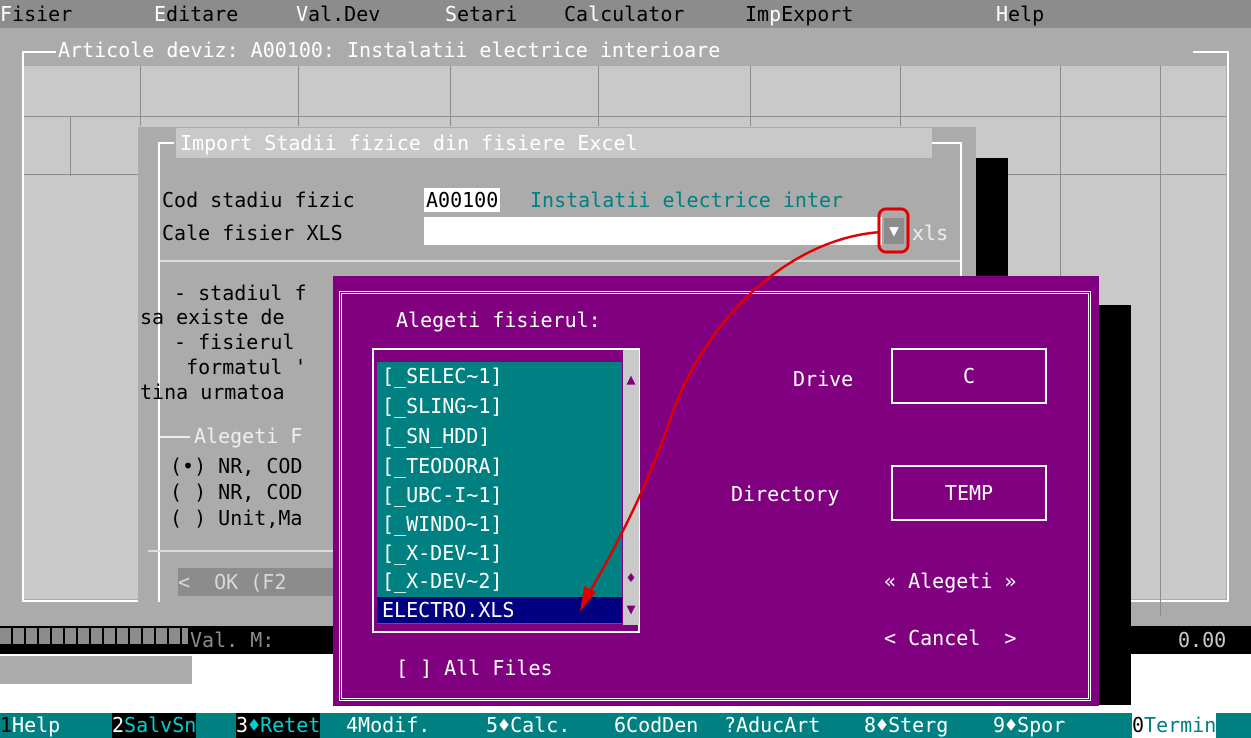 The image size is (1251, 738). Describe the element at coordinates (745, 409) in the screenshot. I see `annotation-arrow` at that location.